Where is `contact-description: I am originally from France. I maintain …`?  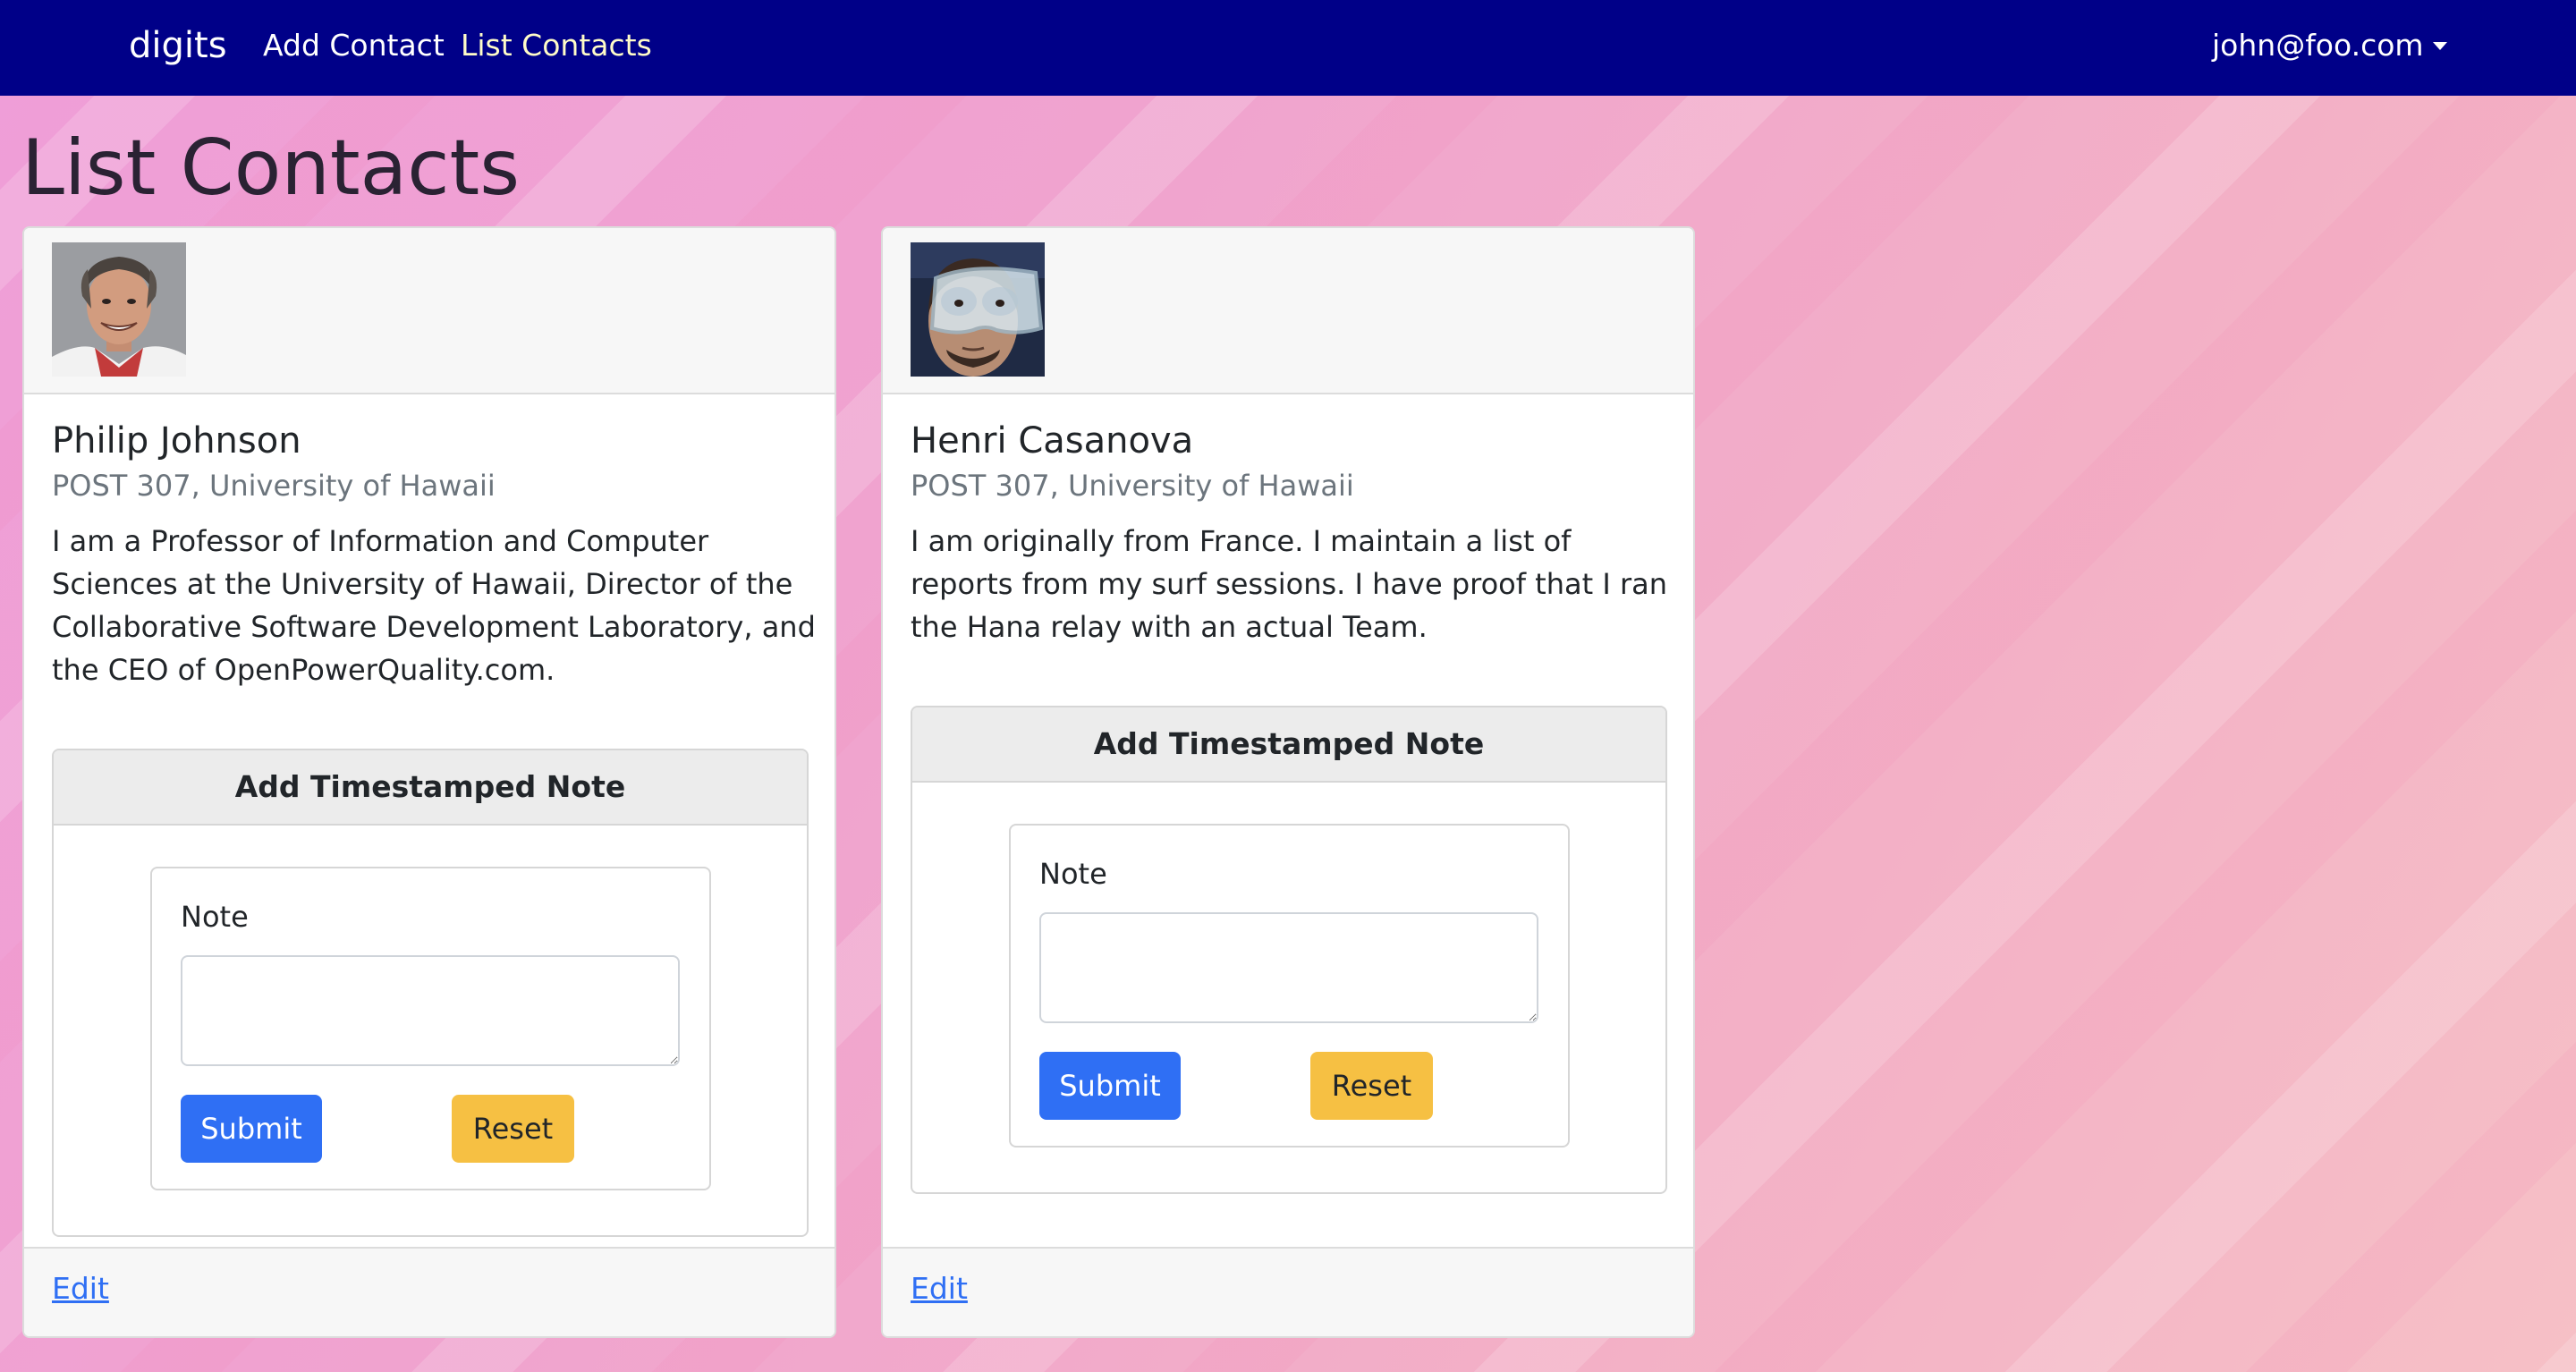
contact-description: I am originally from France. I maintain … is located at coordinates (1289, 584).